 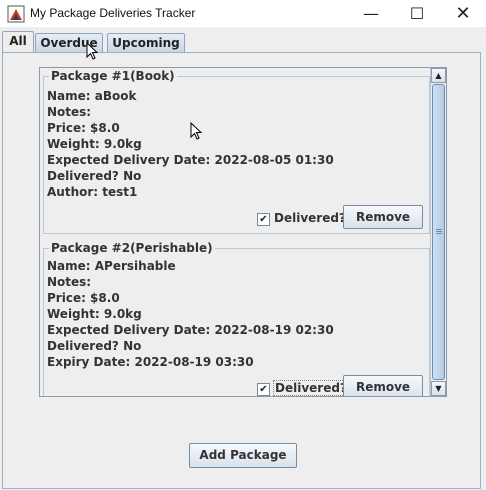 I want to click on maximize-button: ☐, so click(x=417, y=13).